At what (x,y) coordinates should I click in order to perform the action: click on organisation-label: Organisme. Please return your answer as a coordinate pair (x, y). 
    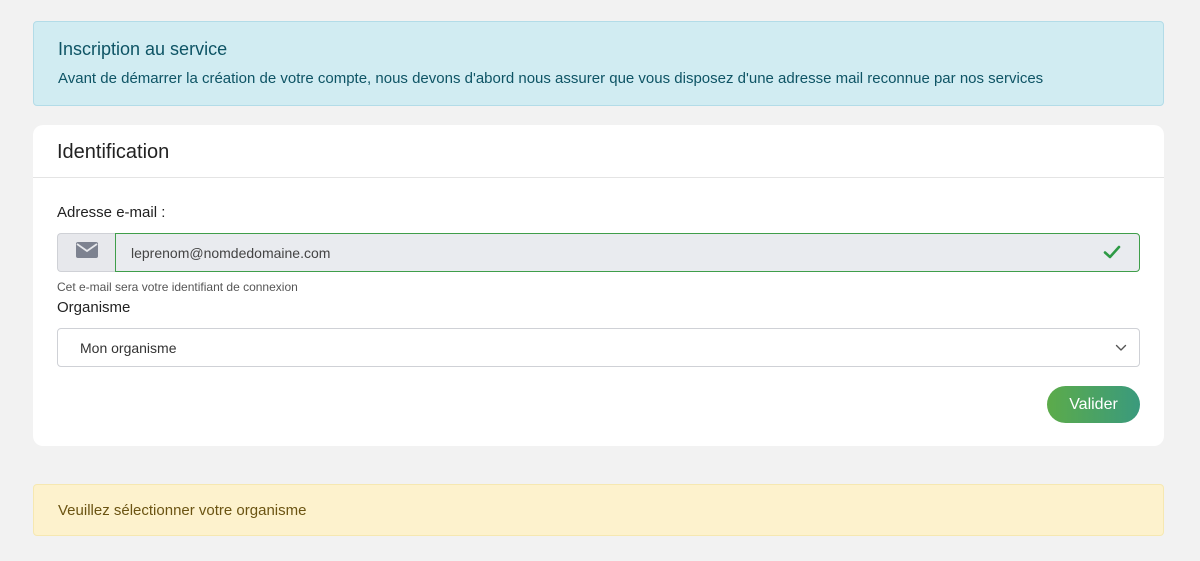
    Looking at the image, I should click on (94, 307).